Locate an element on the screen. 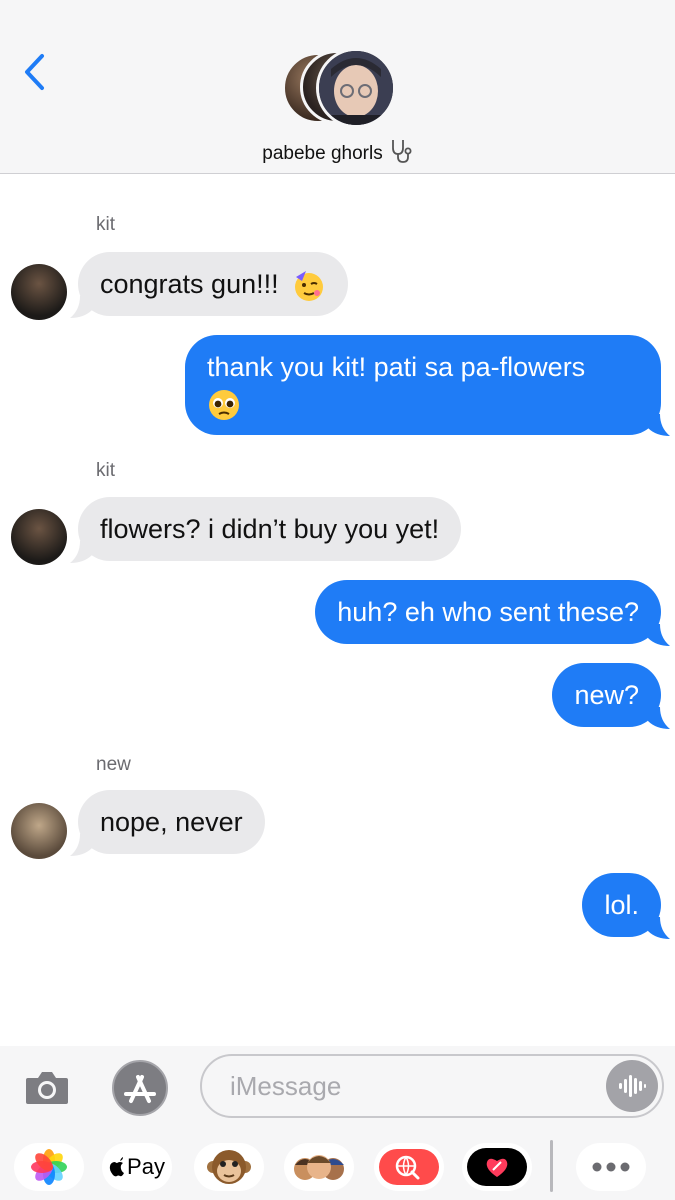 This screenshot has height=1200, width=675. memoji-icon is located at coordinates (319, 1167).